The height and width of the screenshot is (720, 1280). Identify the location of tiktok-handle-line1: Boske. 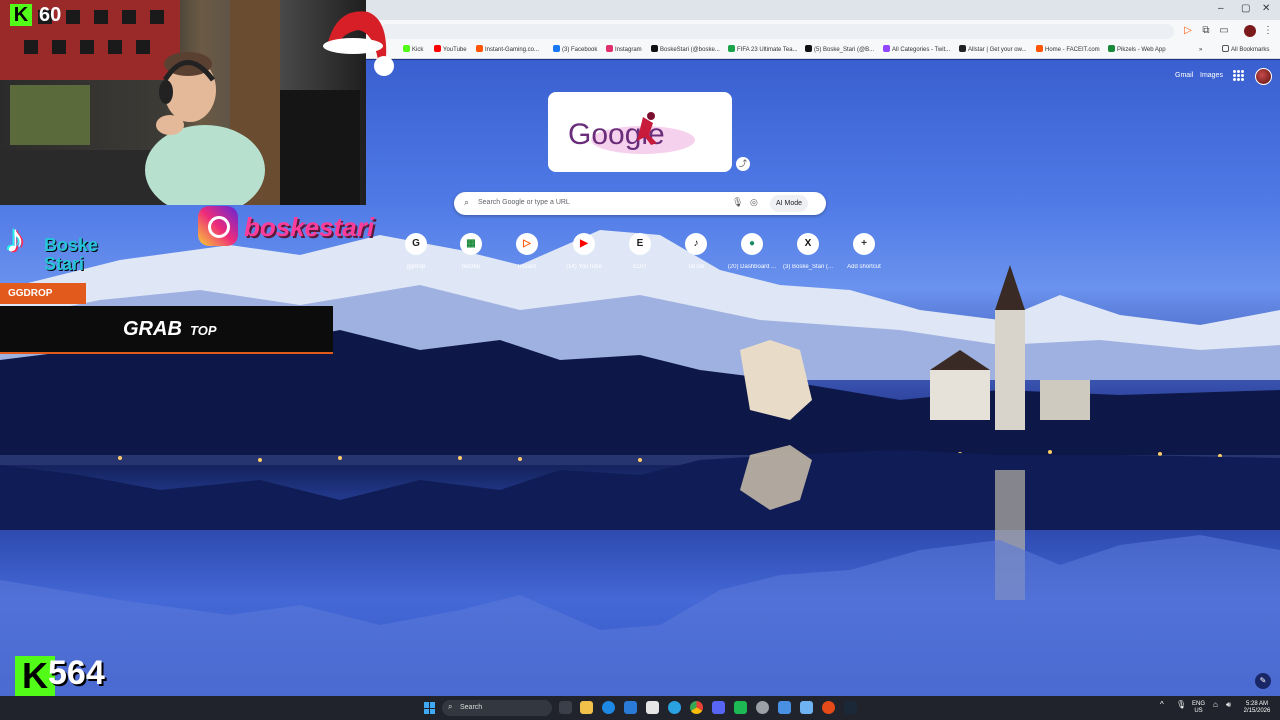
(71, 245).